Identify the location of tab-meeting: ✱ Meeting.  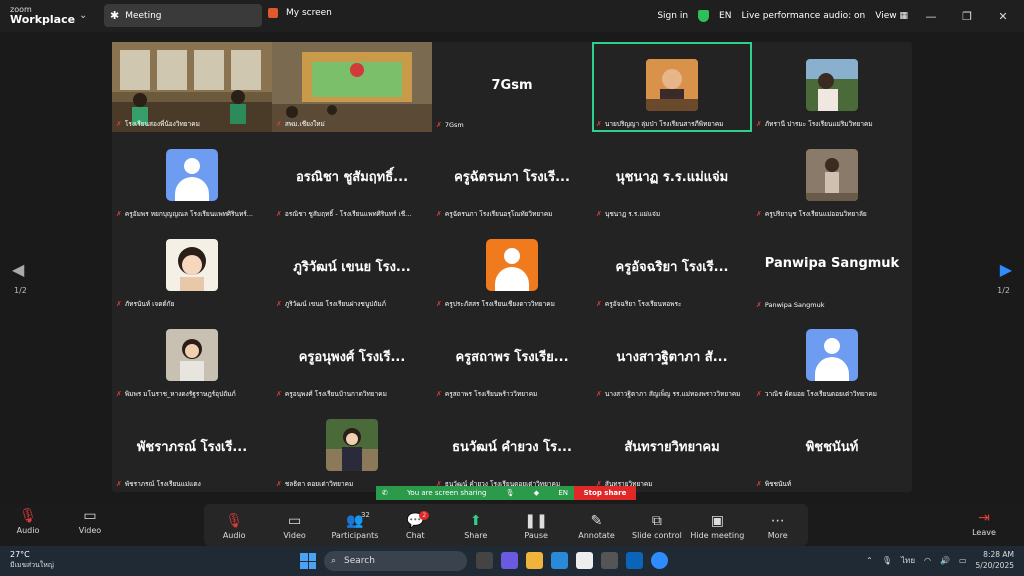
(183, 15).